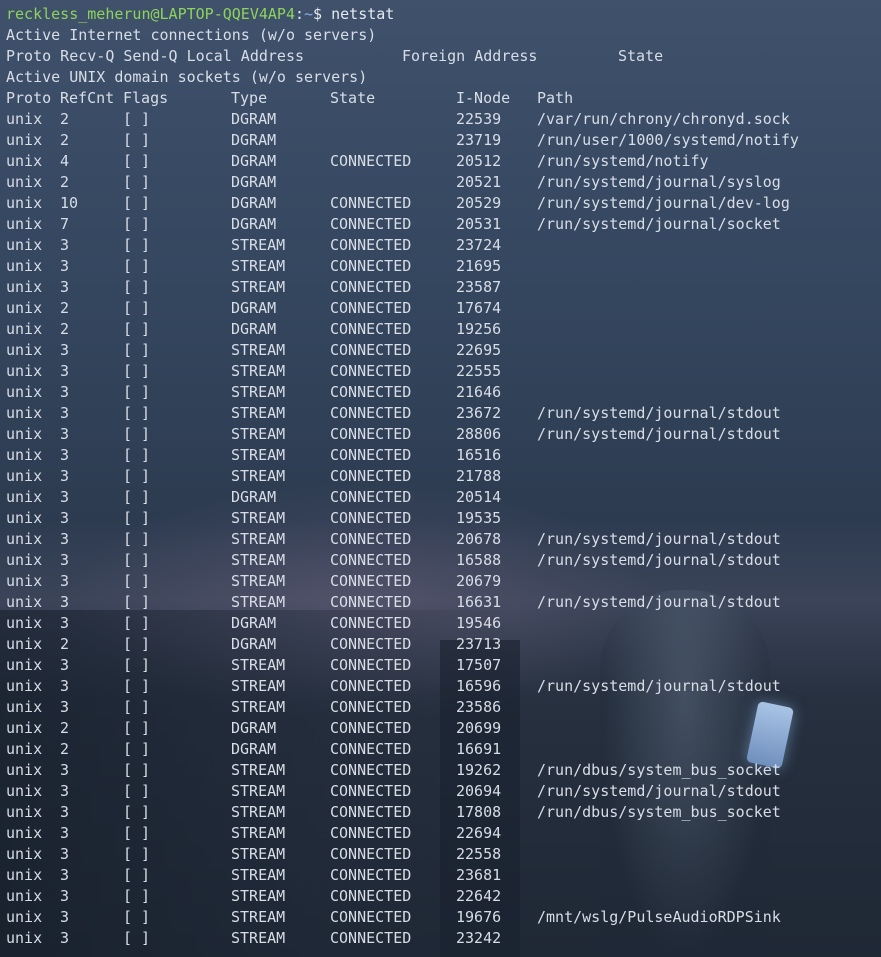  What do you see at coordinates (479, 224) in the screenshot?
I see `socket-inode: 20531` at bounding box center [479, 224].